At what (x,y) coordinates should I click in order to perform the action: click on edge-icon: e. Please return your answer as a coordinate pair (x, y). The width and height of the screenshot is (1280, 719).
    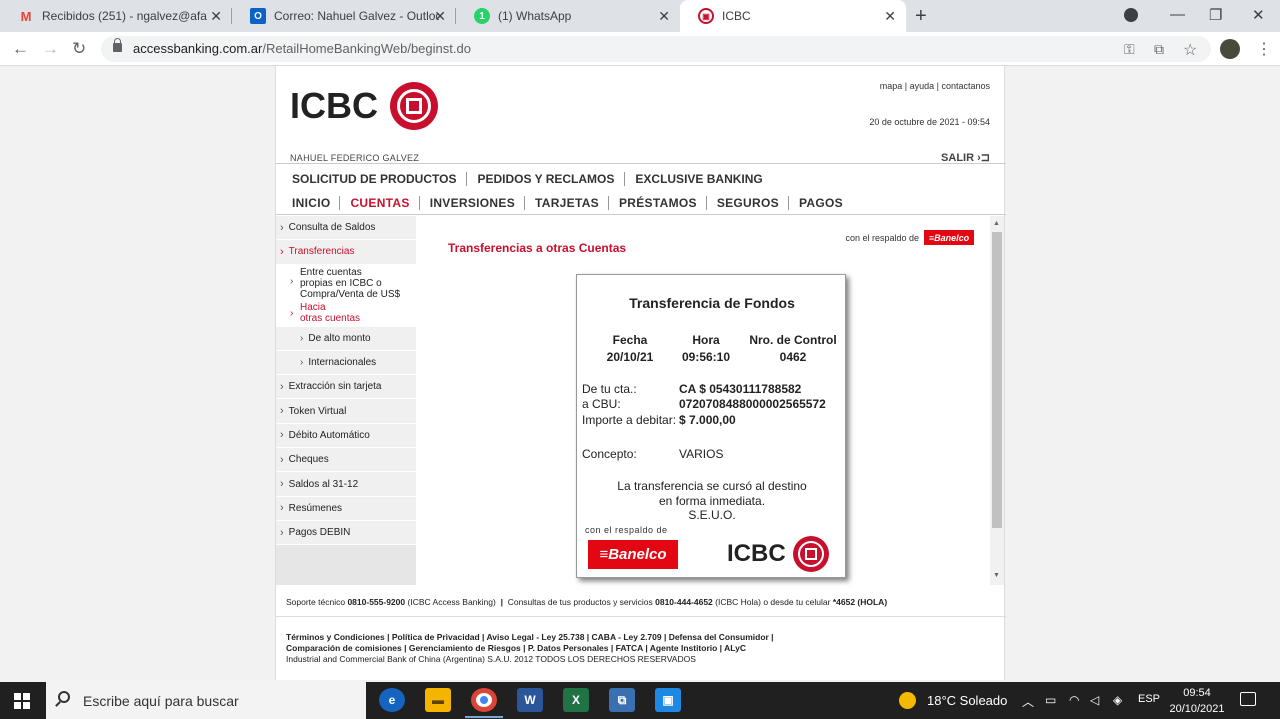
    Looking at the image, I should click on (392, 700).